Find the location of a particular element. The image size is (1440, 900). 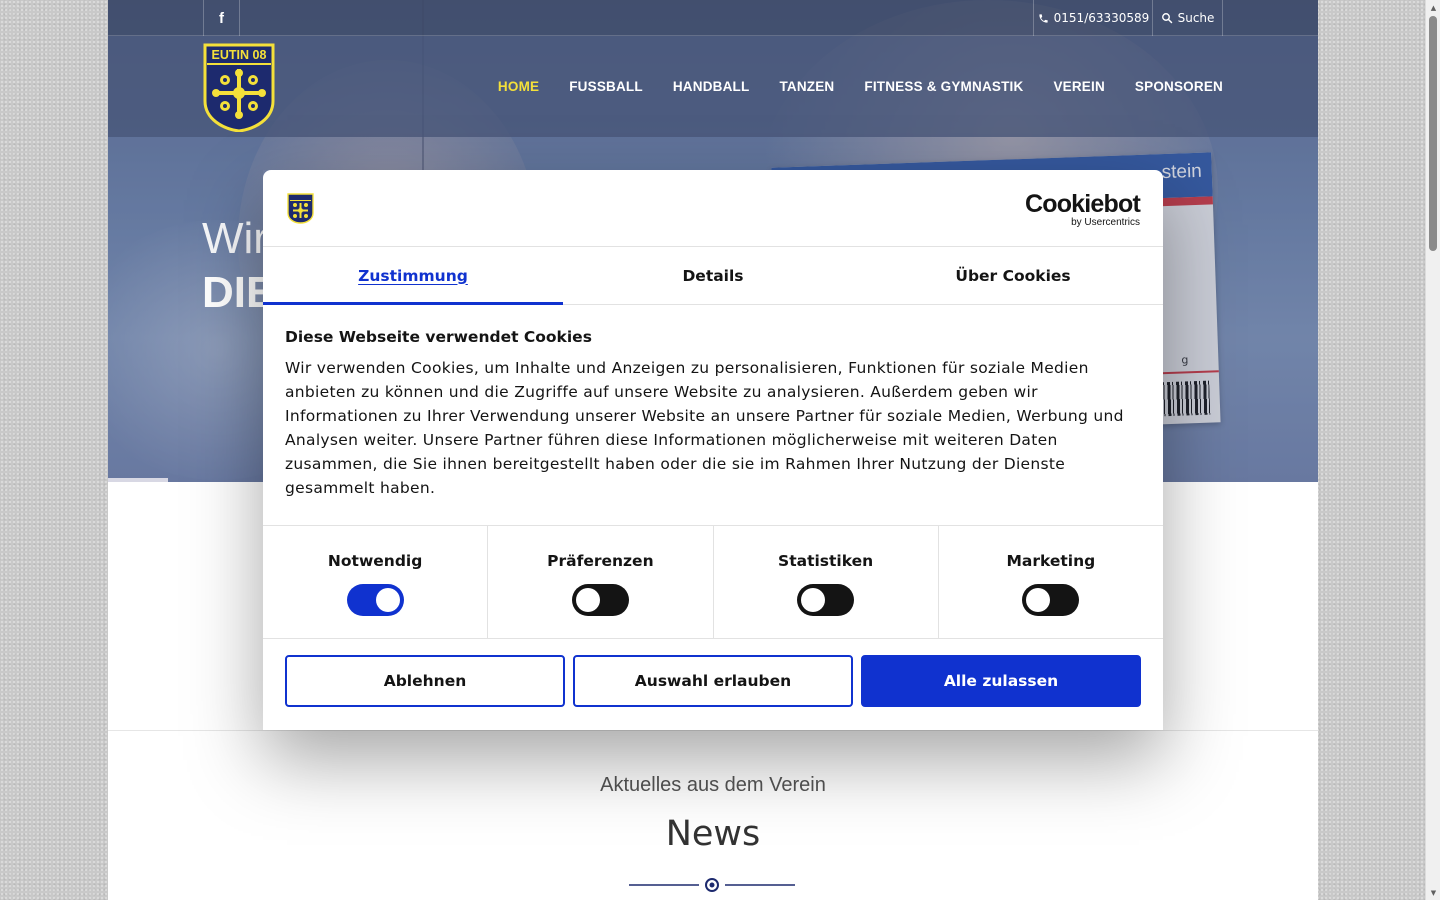

top-bar: f 0151/63330589 Suche is located at coordinates (713, 18).